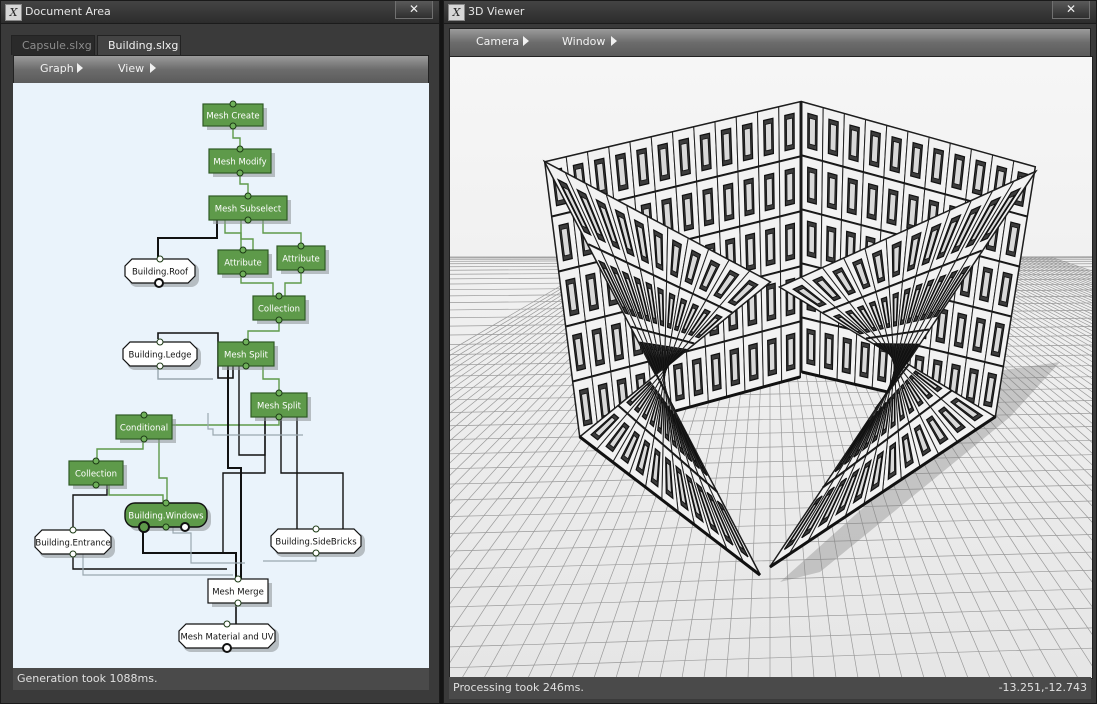  What do you see at coordinates (57, 68) in the screenshot?
I see `menu-graph: Graph` at bounding box center [57, 68].